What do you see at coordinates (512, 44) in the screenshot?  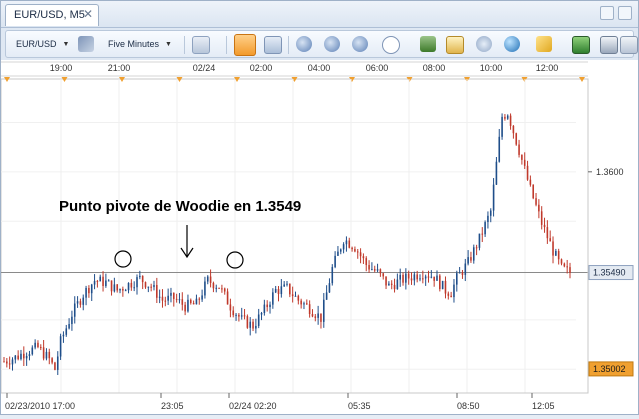 I see `globe-icon` at bounding box center [512, 44].